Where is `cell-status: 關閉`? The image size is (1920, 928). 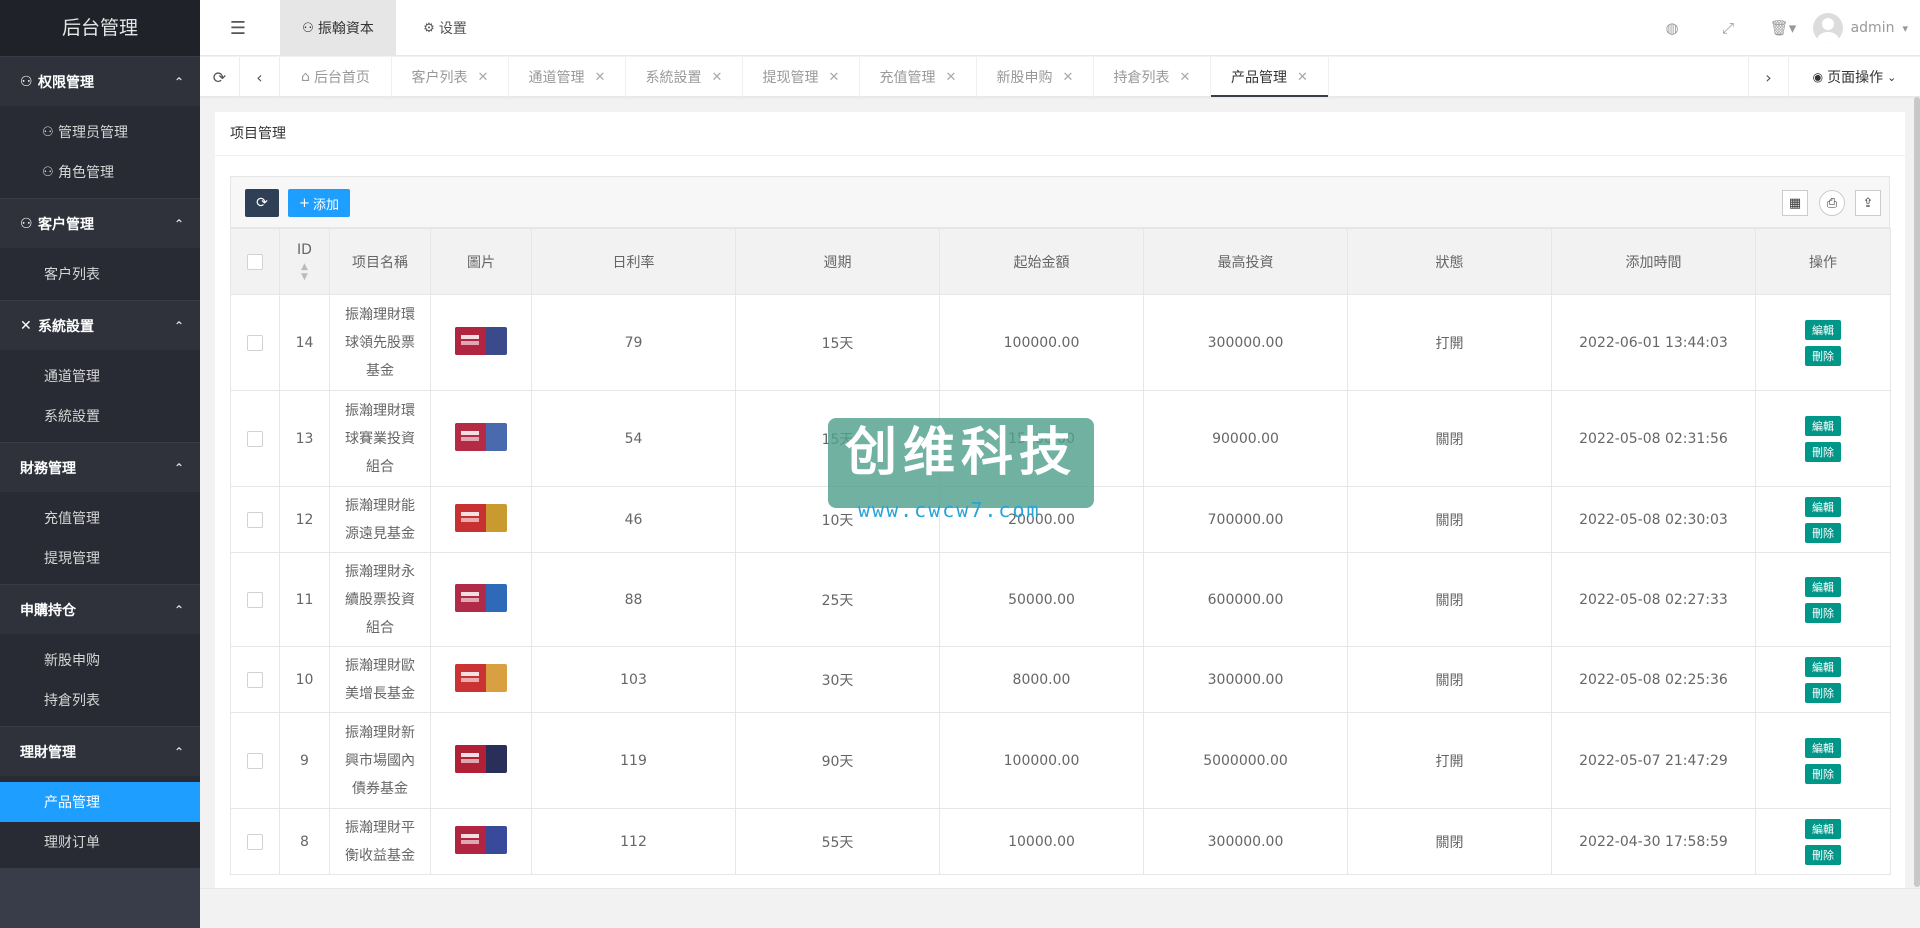 cell-status: 關閉 is located at coordinates (1449, 519).